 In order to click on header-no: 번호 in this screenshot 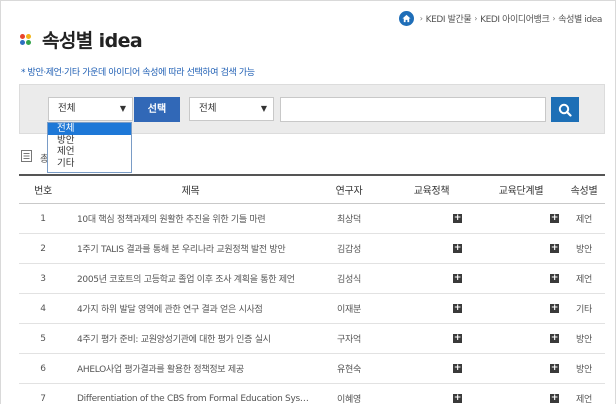, I will do `click(43, 191)`.